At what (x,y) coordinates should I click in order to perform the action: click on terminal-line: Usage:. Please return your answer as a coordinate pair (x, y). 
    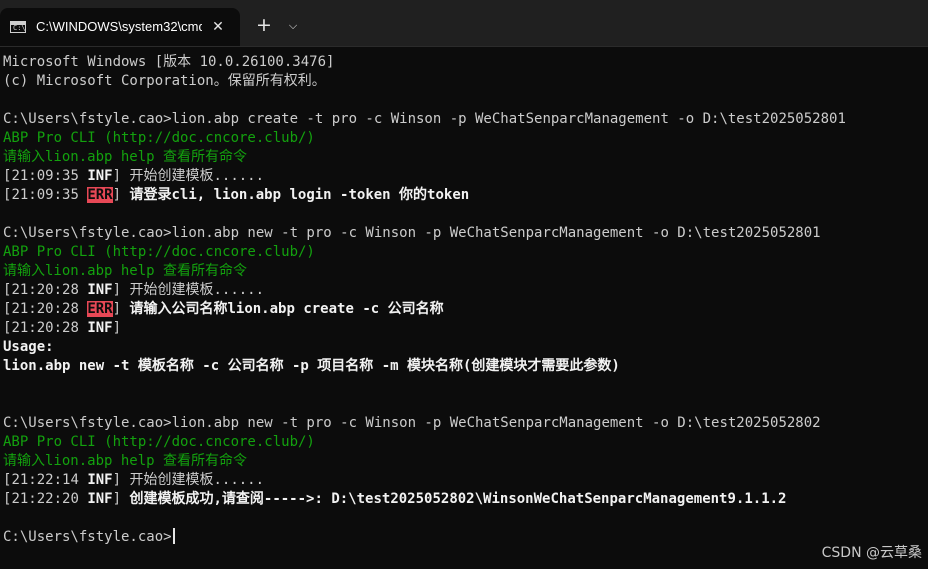
    Looking at the image, I should click on (463, 347).